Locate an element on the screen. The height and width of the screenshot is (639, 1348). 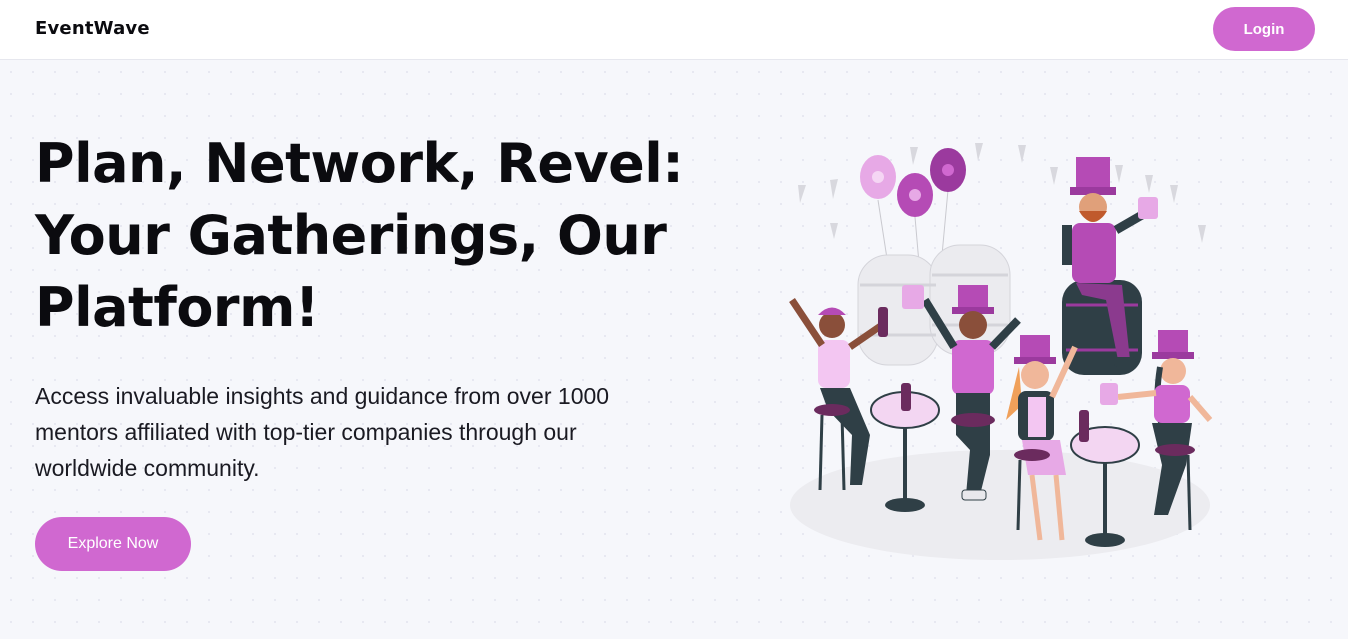
brand-logo: EventWave is located at coordinates (92, 28).